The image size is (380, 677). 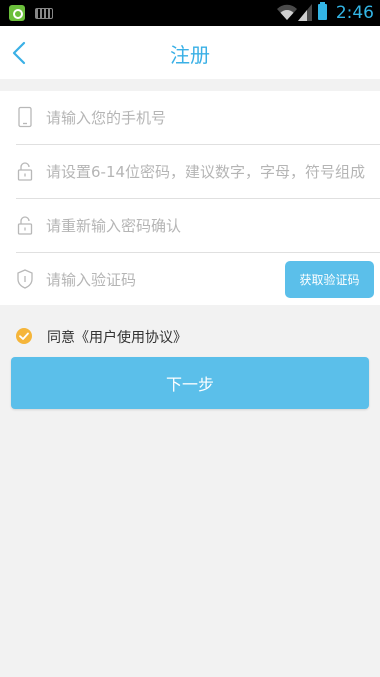 I want to click on checkbox-checked-icon, so click(x=24, y=336).